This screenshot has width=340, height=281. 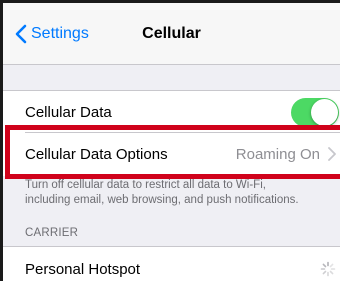 What do you see at coordinates (60, 33) in the screenshot?
I see `back-button-label: Settings` at bounding box center [60, 33].